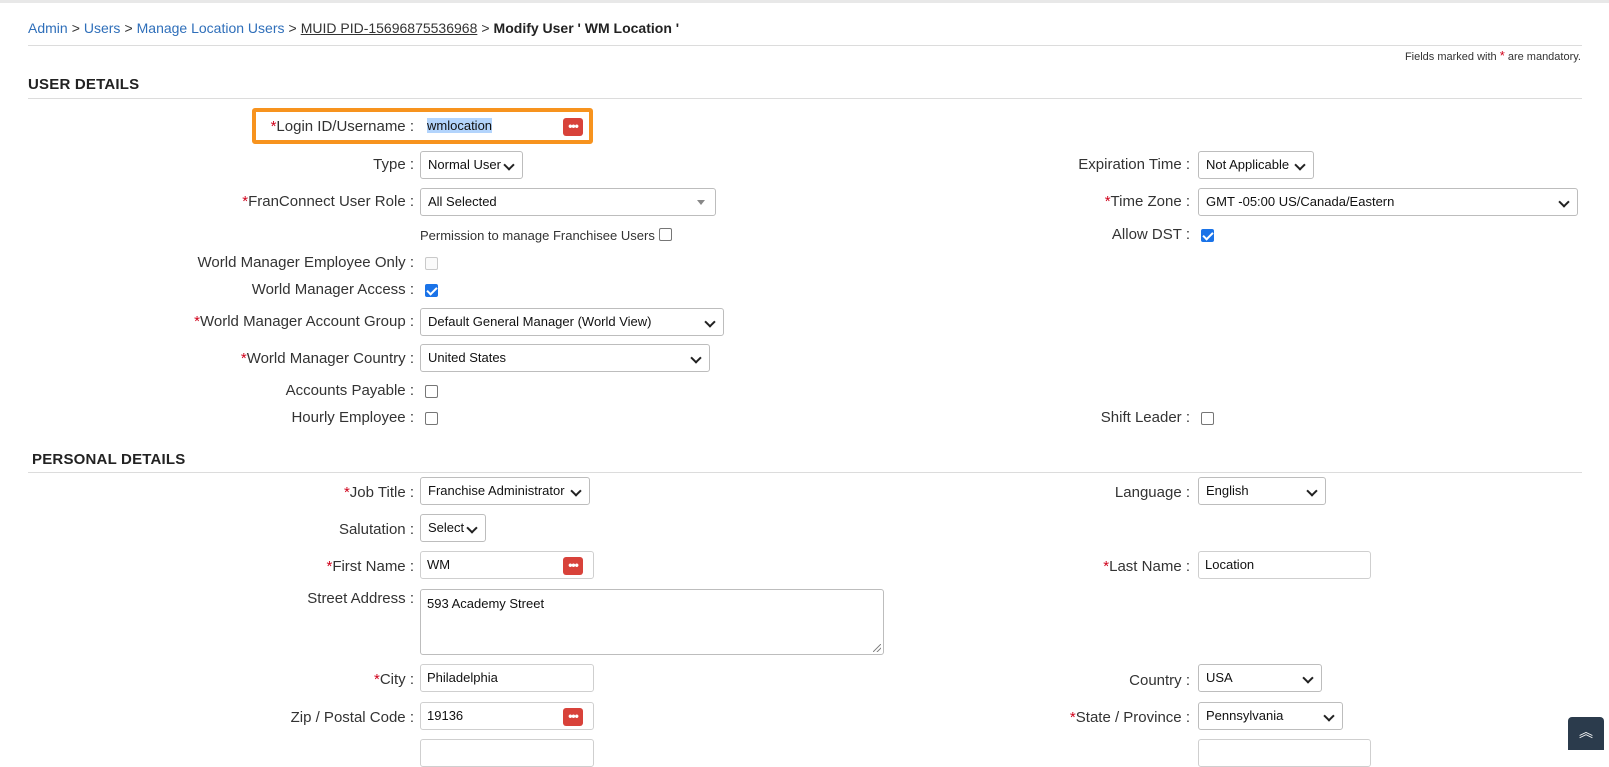 This screenshot has height=767, width=1609. I want to click on next-row-input, so click(1284, 753).